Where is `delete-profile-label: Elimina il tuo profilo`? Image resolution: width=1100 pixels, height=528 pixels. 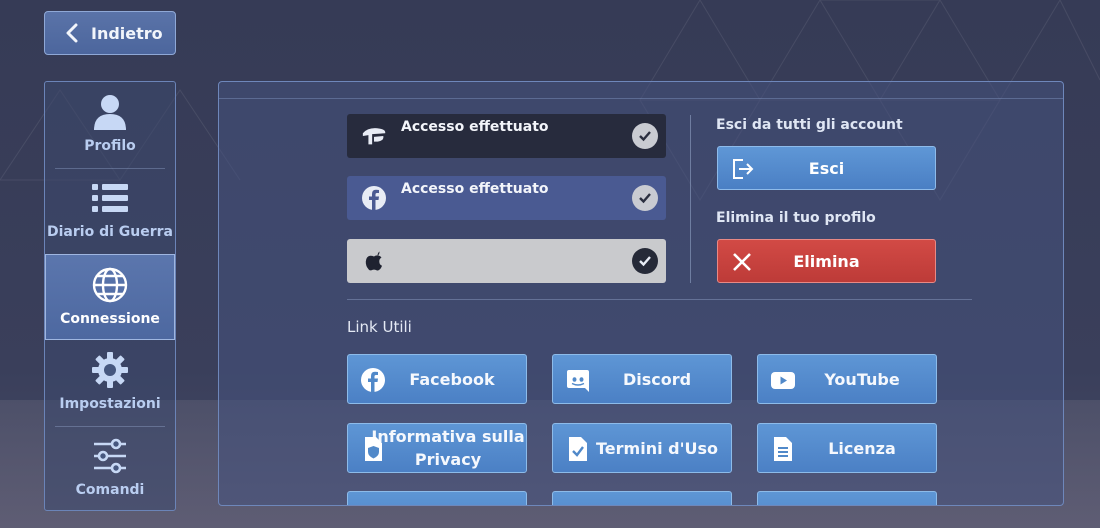
delete-profile-label: Elimina il tuo profilo is located at coordinates (796, 218).